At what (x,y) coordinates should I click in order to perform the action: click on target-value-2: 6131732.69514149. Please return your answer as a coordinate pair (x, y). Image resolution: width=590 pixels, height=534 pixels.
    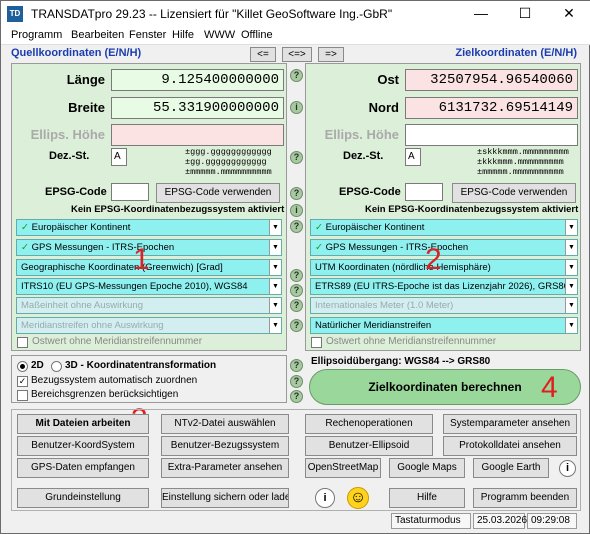
    Looking at the image, I should click on (491, 108).